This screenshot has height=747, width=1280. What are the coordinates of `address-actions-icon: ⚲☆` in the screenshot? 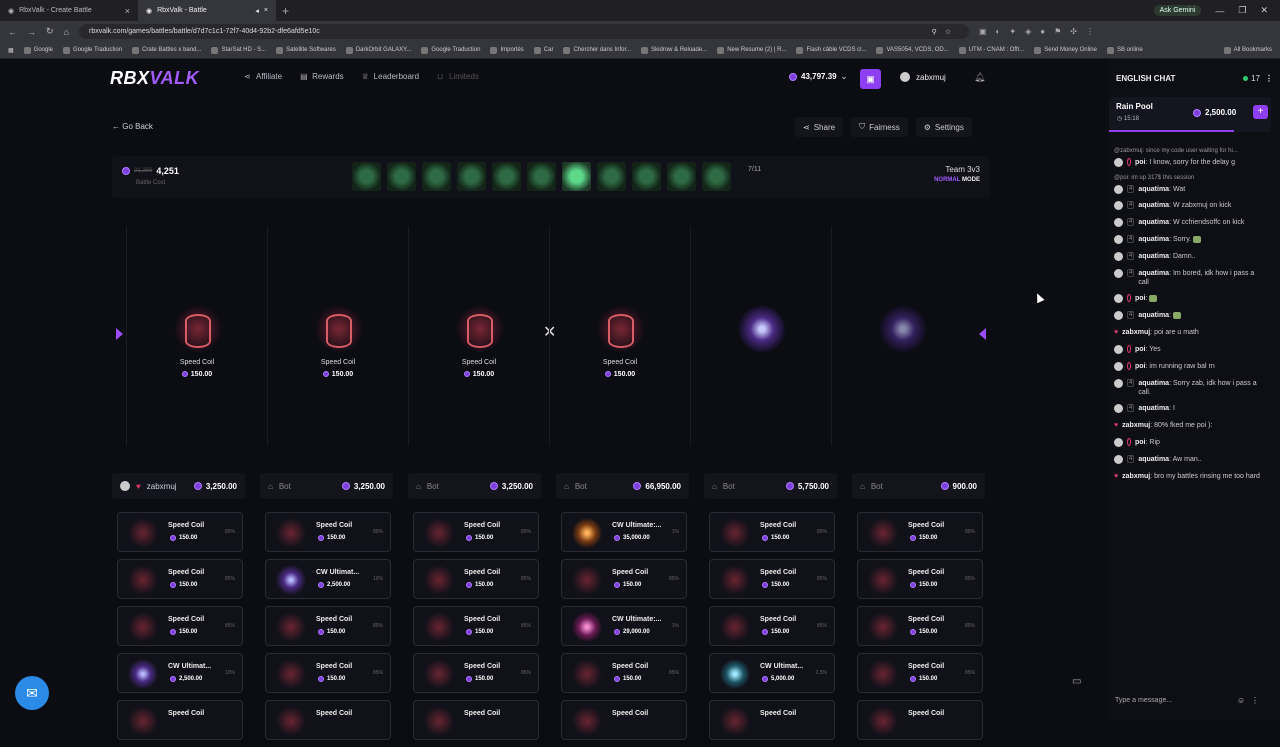 It's located at (945, 32).